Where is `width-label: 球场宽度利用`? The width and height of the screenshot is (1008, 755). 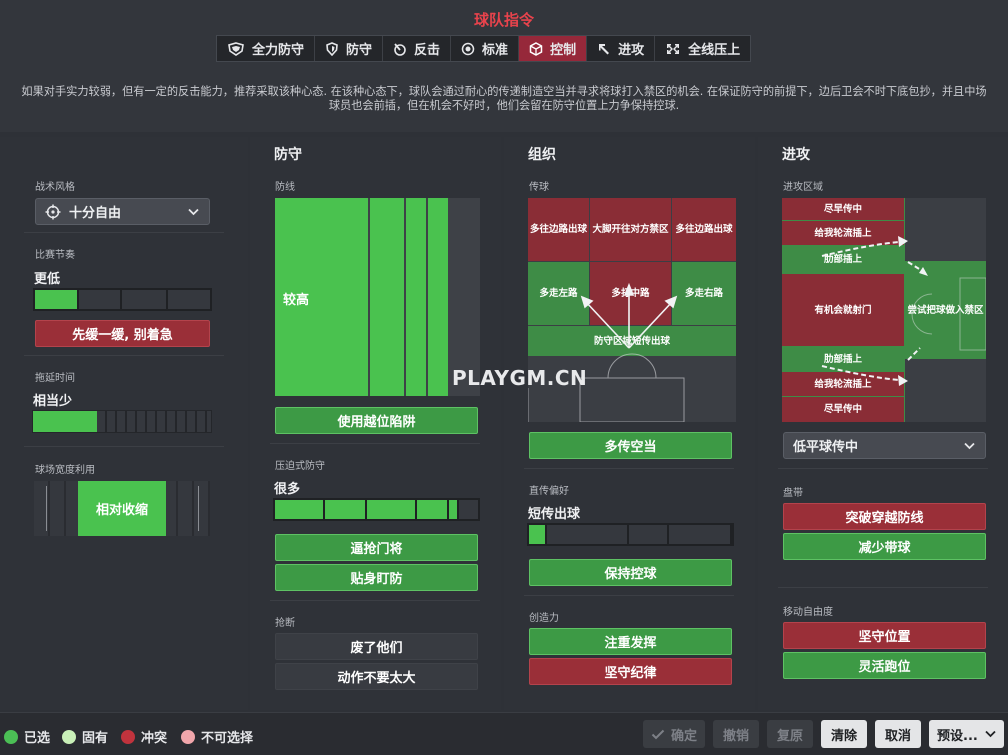 width-label: 球场宽度利用 is located at coordinates (65, 470).